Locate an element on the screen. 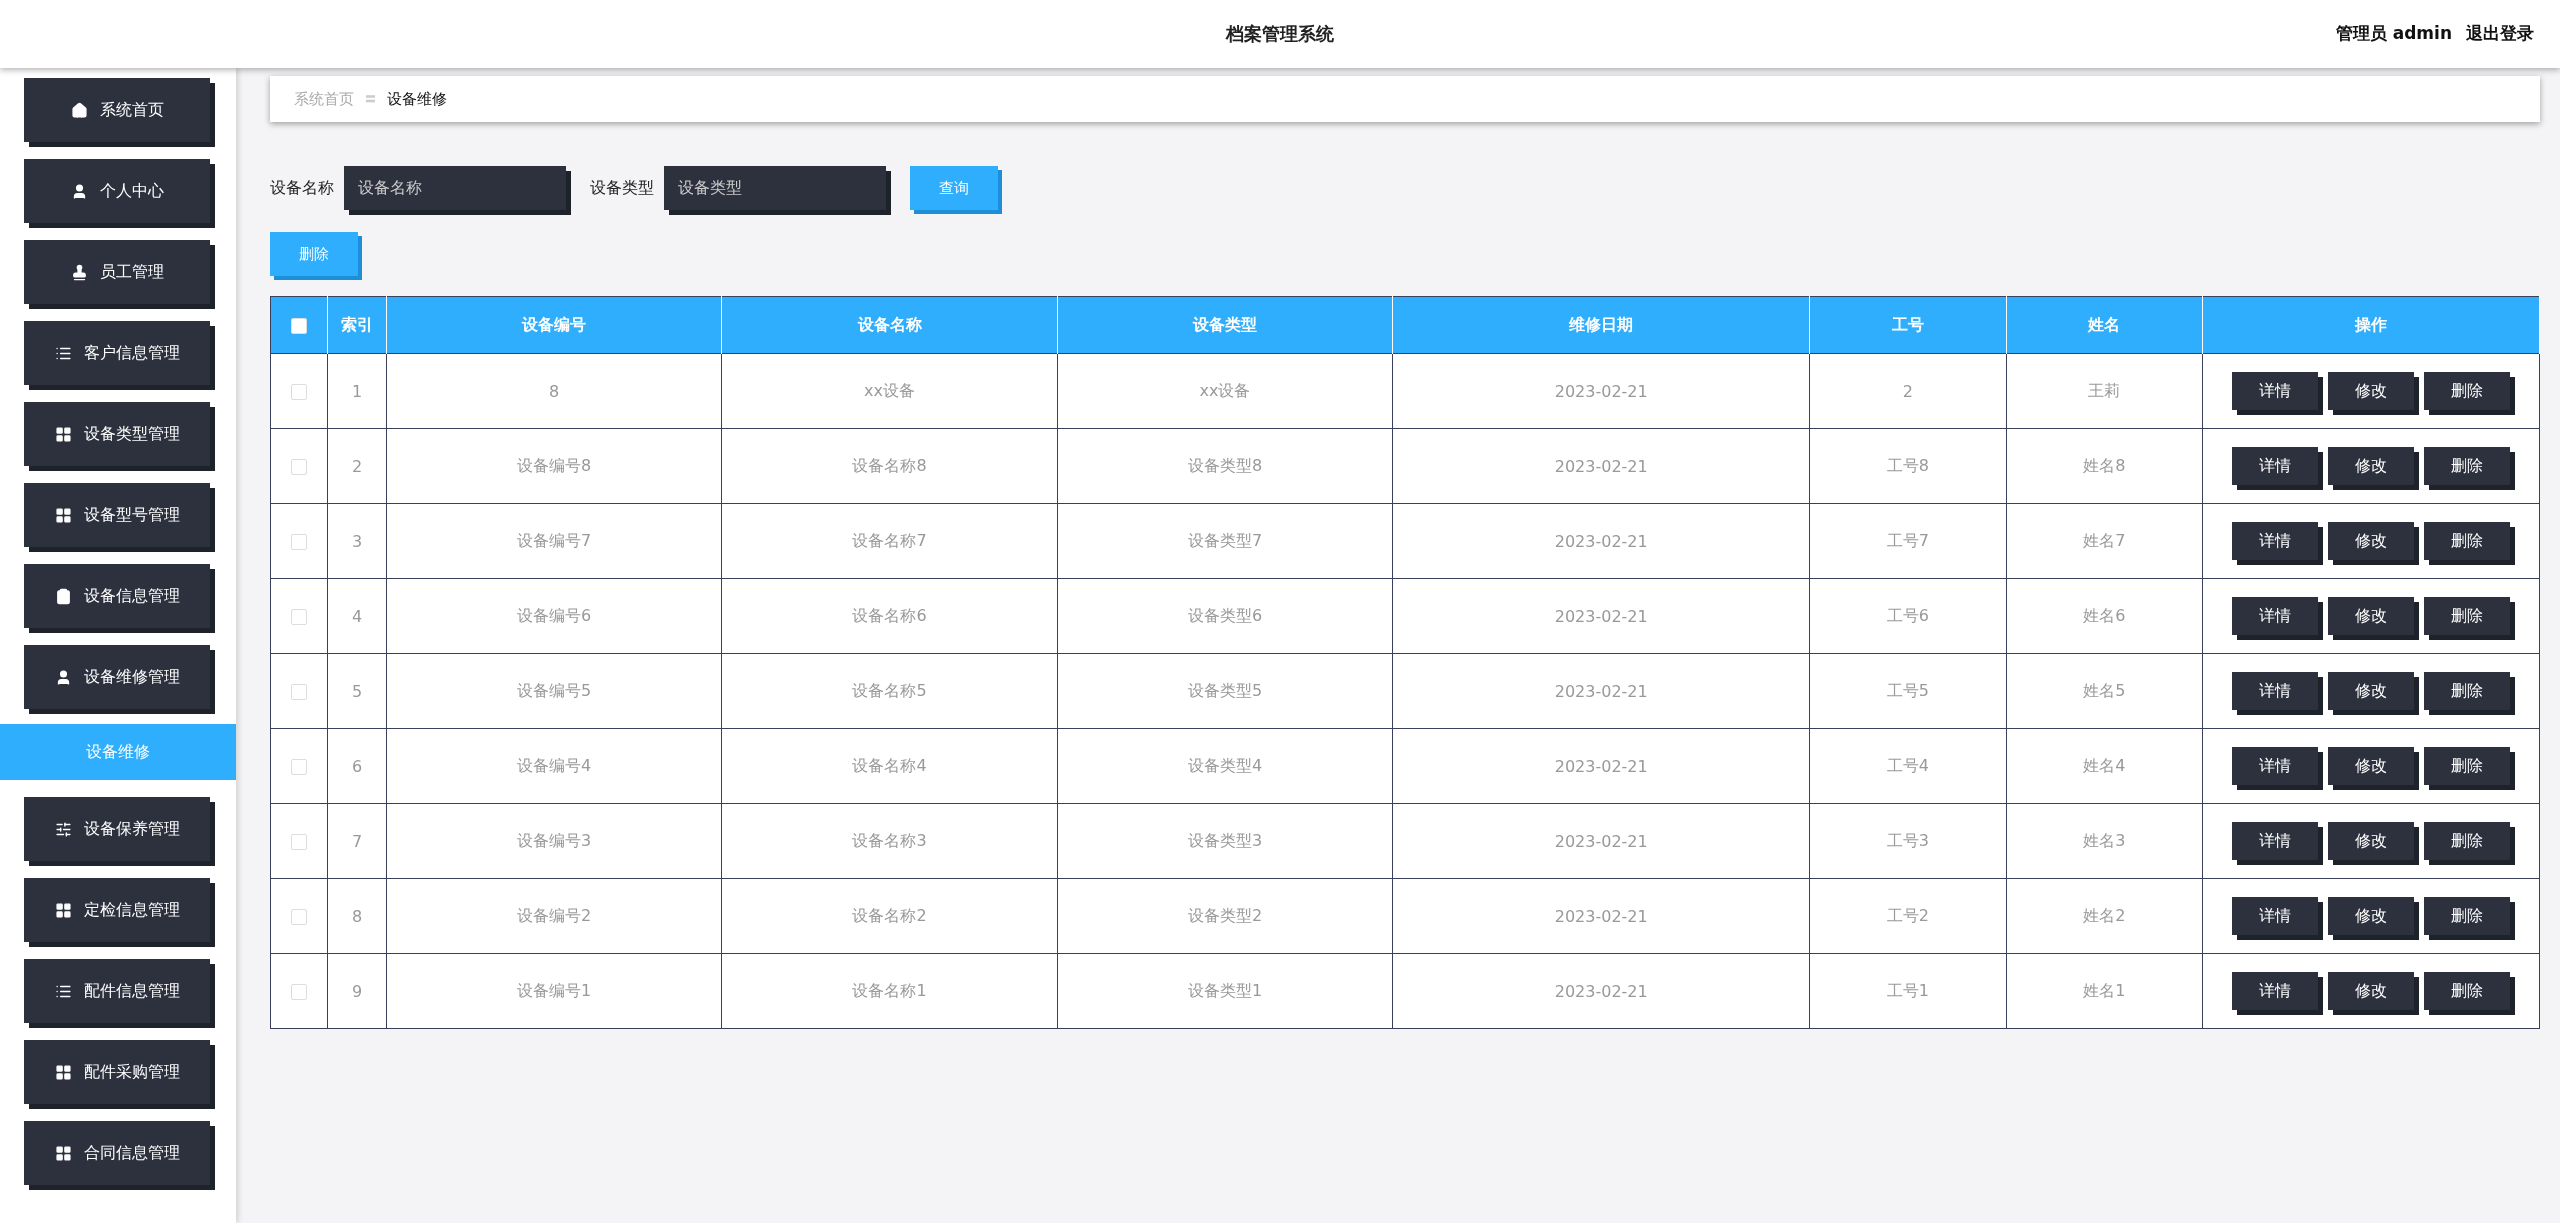 The height and width of the screenshot is (1223, 2560). stamp-icon is located at coordinates (79, 272).